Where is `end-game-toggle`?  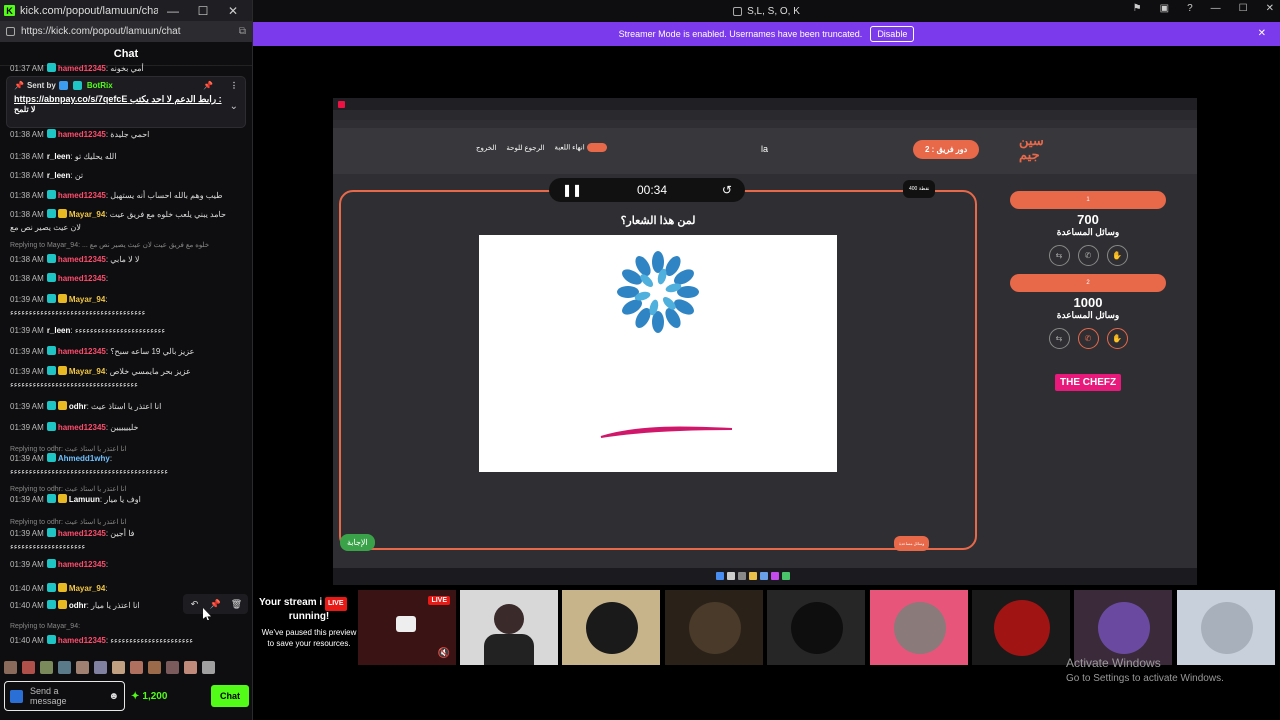
end-game-toggle is located at coordinates (596, 147).